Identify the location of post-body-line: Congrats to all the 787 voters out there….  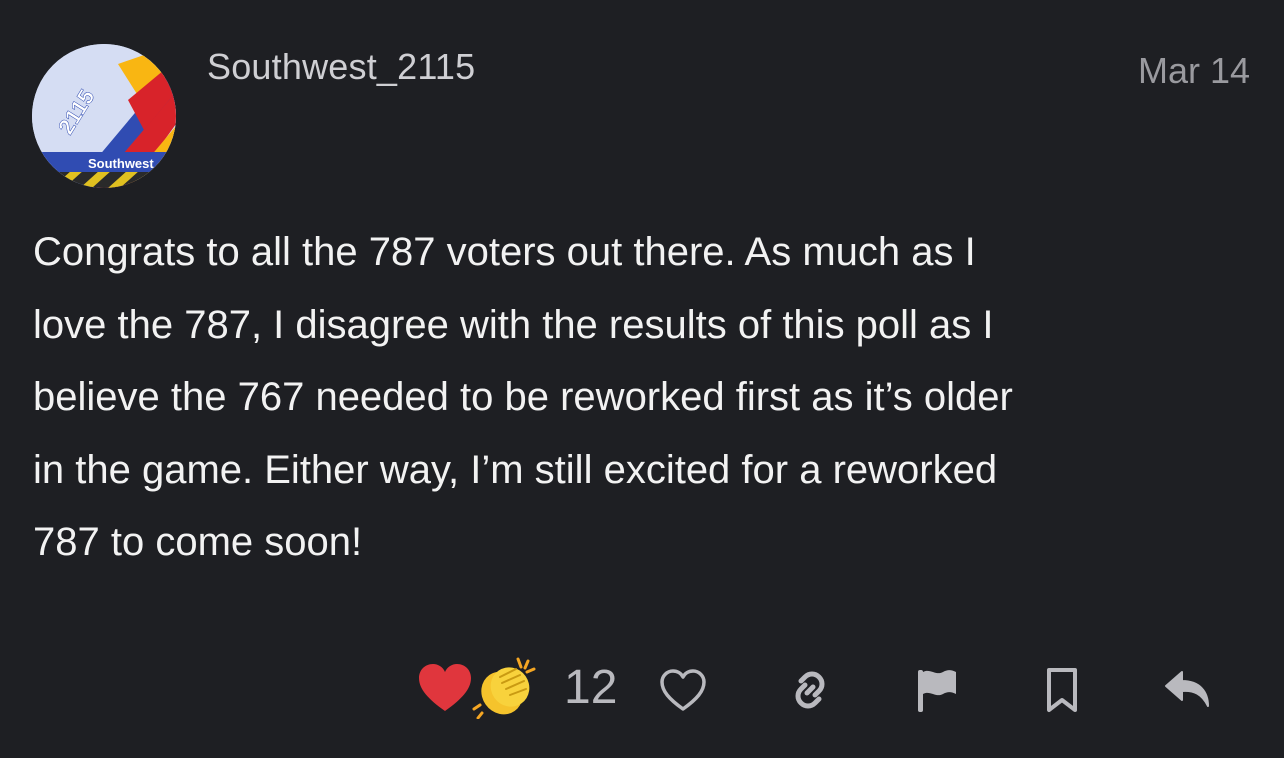
(504, 252).